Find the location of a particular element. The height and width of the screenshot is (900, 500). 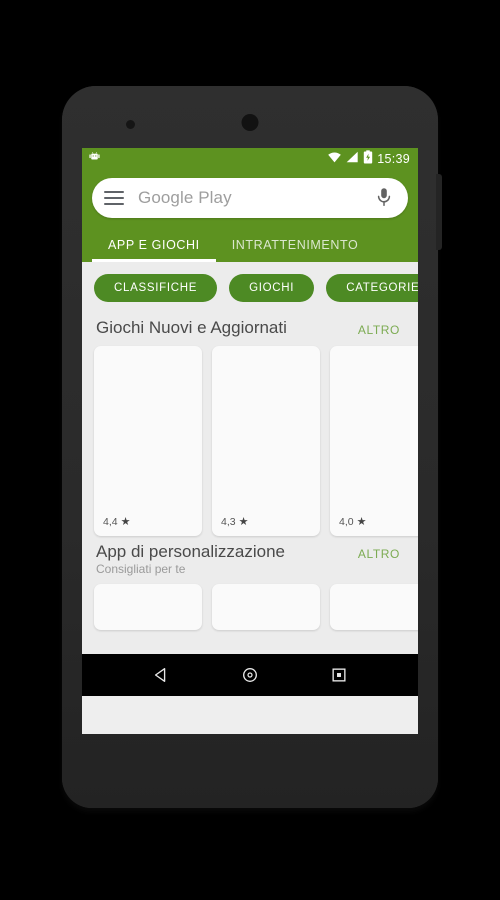

tab-label: APP E GIOCHI is located at coordinates (154, 245).